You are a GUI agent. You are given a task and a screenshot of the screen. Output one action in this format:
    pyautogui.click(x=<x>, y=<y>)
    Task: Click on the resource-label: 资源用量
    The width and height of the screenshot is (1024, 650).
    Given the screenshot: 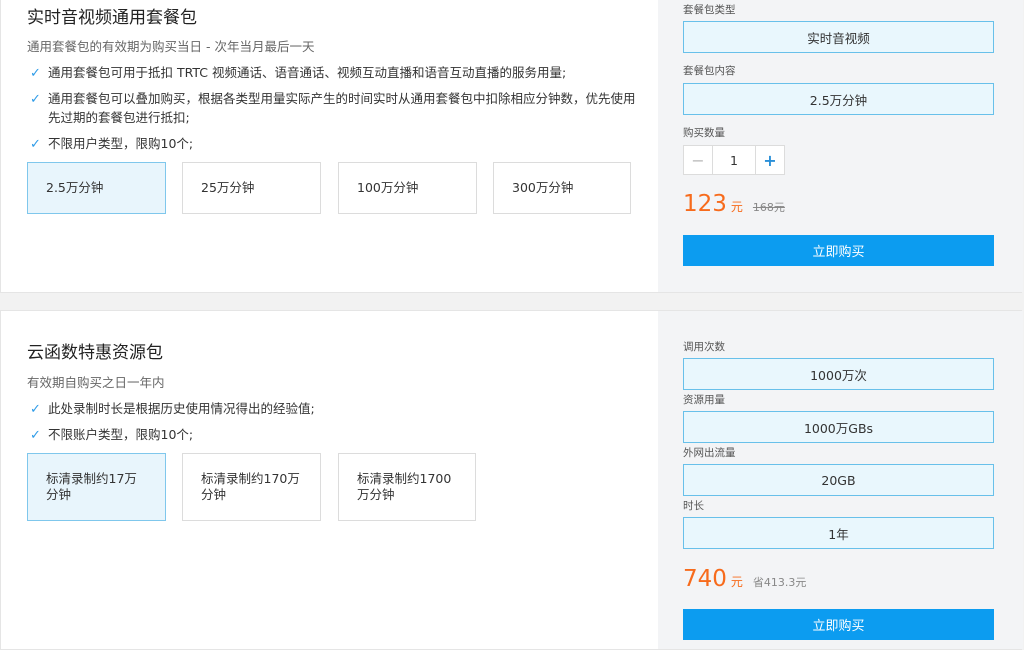 What is the action you would take?
    pyautogui.click(x=704, y=400)
    